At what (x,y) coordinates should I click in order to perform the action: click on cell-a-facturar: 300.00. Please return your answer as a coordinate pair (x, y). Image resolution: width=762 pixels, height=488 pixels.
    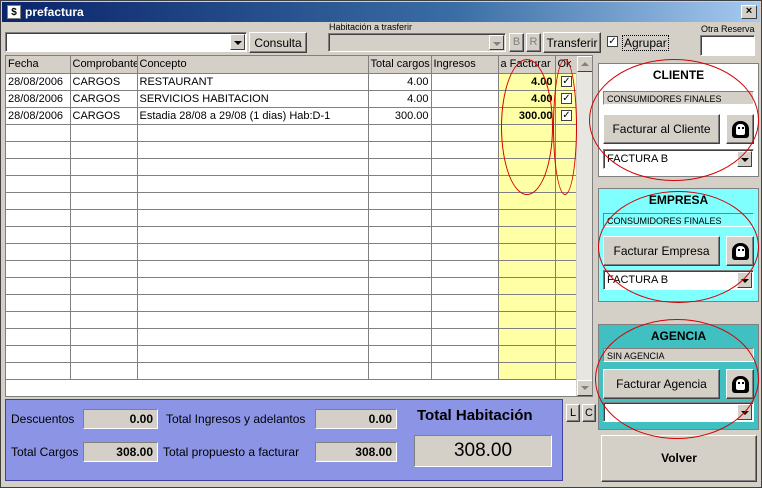
    Looking at the image, I should click on (527, 116).